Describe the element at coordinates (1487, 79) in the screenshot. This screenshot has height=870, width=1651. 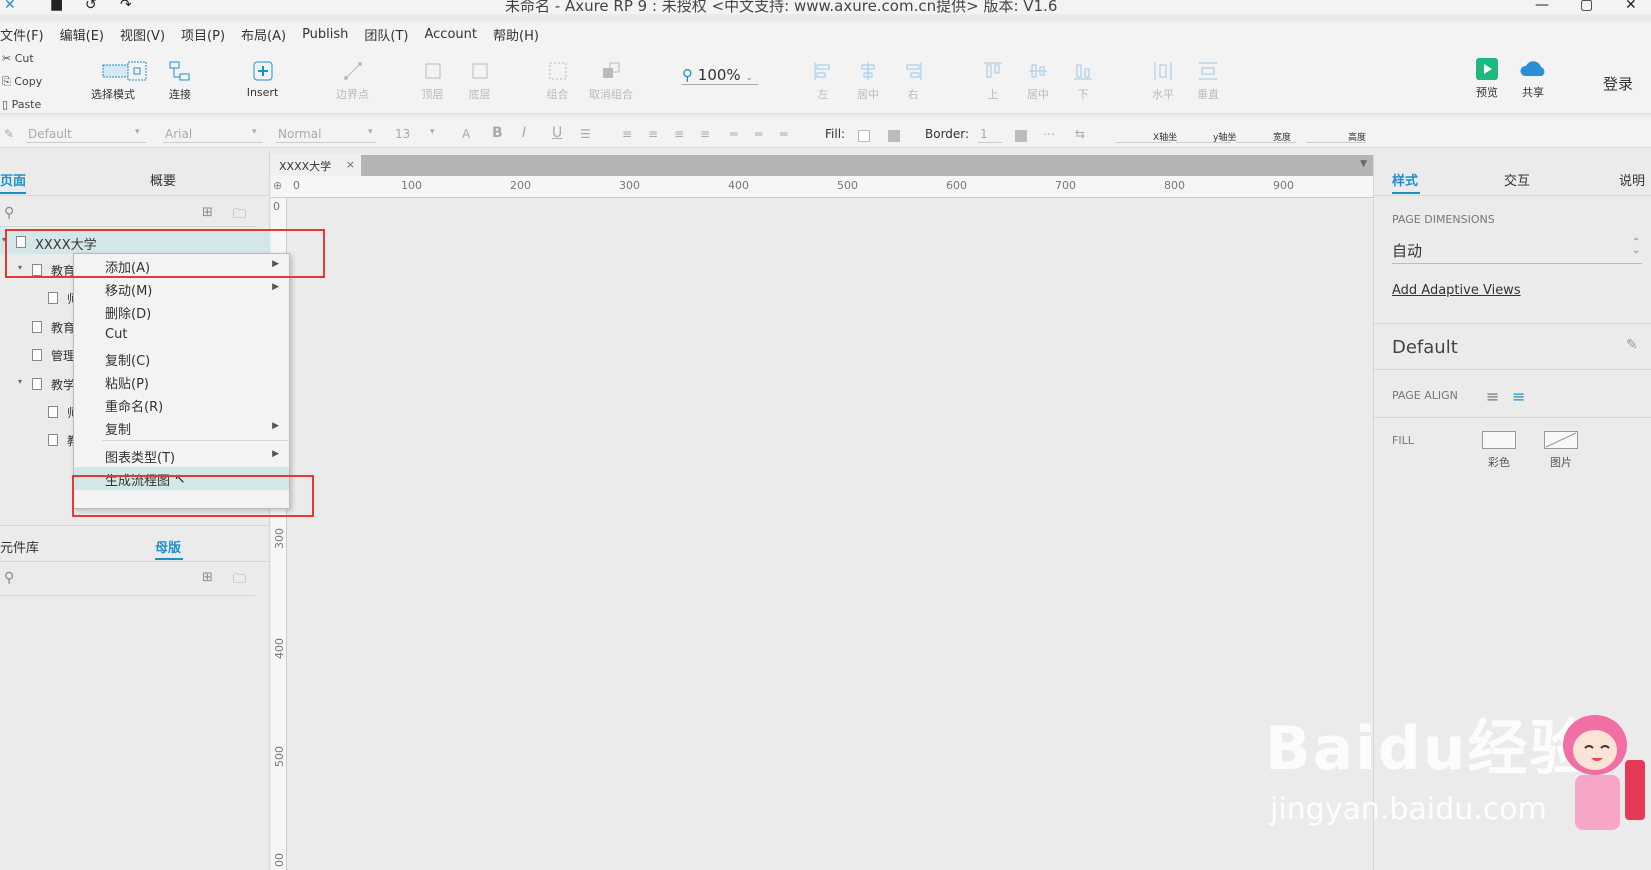
I see `preview-button: 预览` at that location.